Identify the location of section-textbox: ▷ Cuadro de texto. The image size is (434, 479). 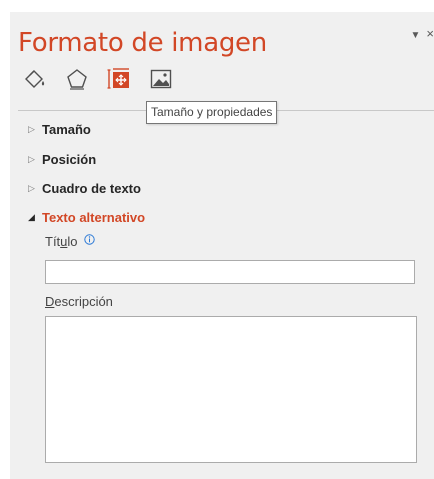
(84, 188).